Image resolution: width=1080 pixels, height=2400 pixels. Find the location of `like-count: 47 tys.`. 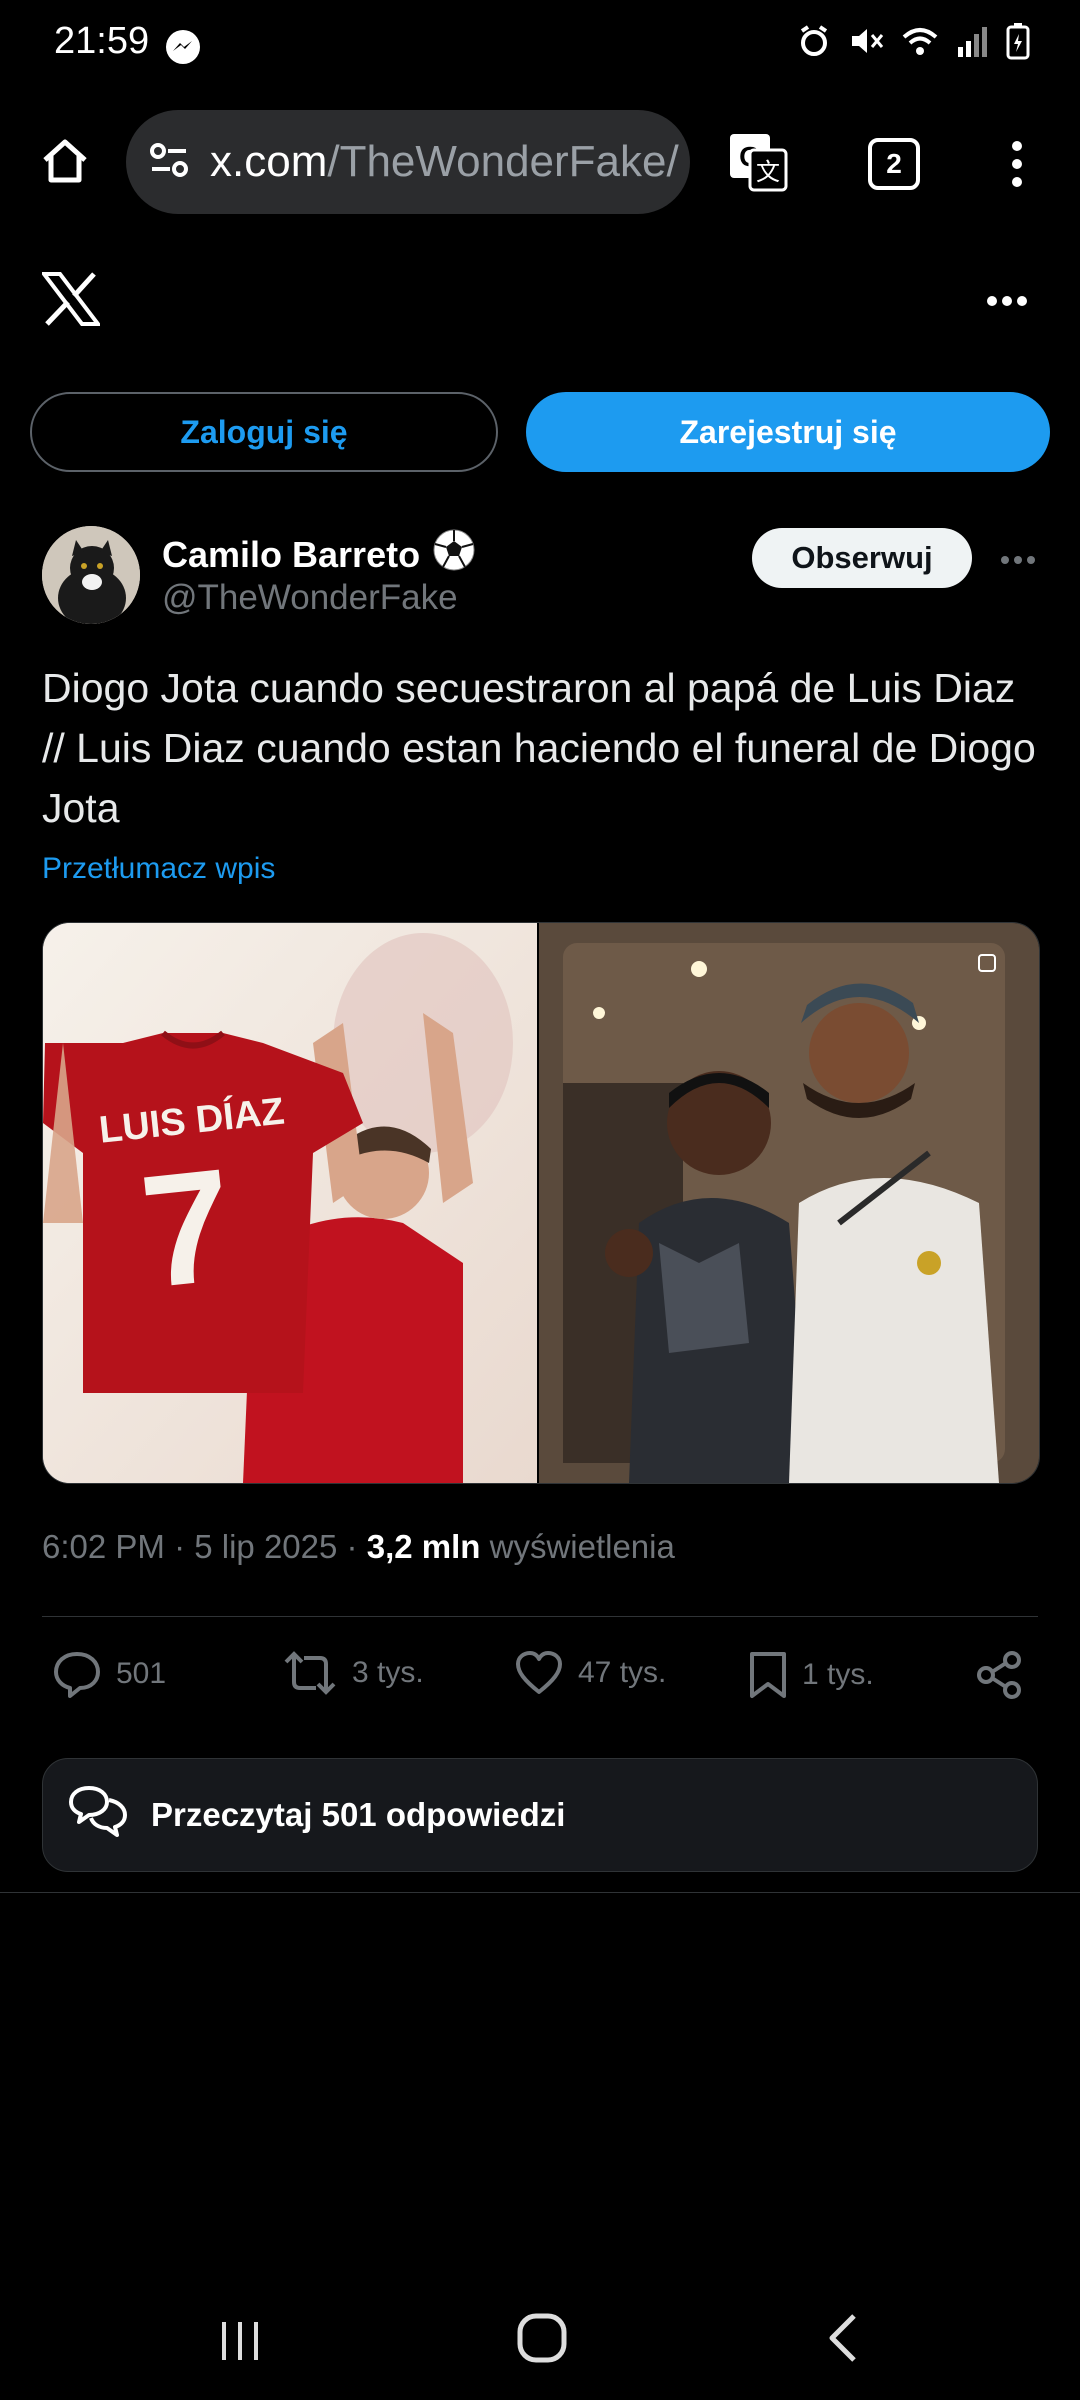

like-count: 47 tys. is located at coordinates (622, 1672).